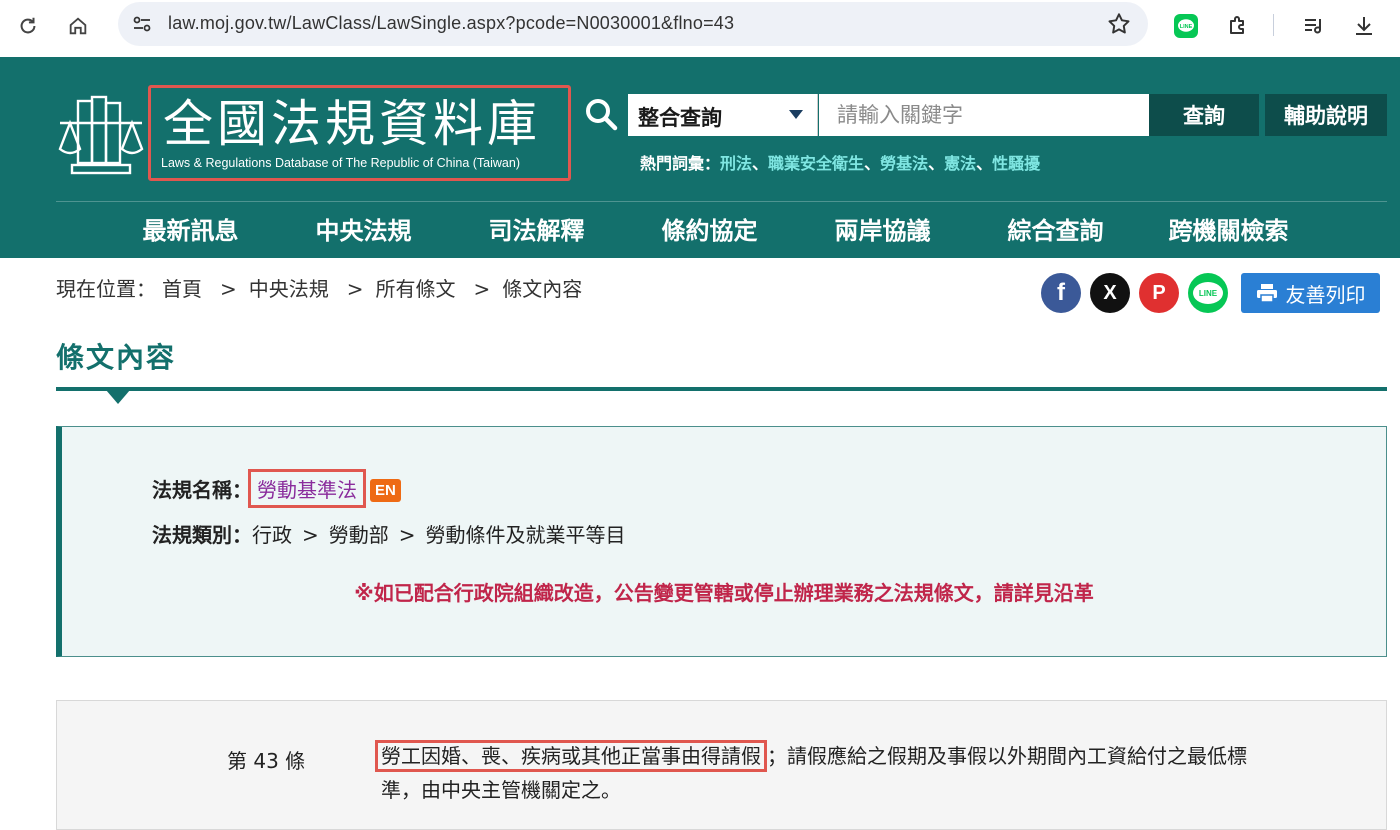 This screenshot has width=1400, height=830. Describe the element at coordinates (1016, 163) in the screenshot. I see `hot-word-link: 性騷擾` at that location.